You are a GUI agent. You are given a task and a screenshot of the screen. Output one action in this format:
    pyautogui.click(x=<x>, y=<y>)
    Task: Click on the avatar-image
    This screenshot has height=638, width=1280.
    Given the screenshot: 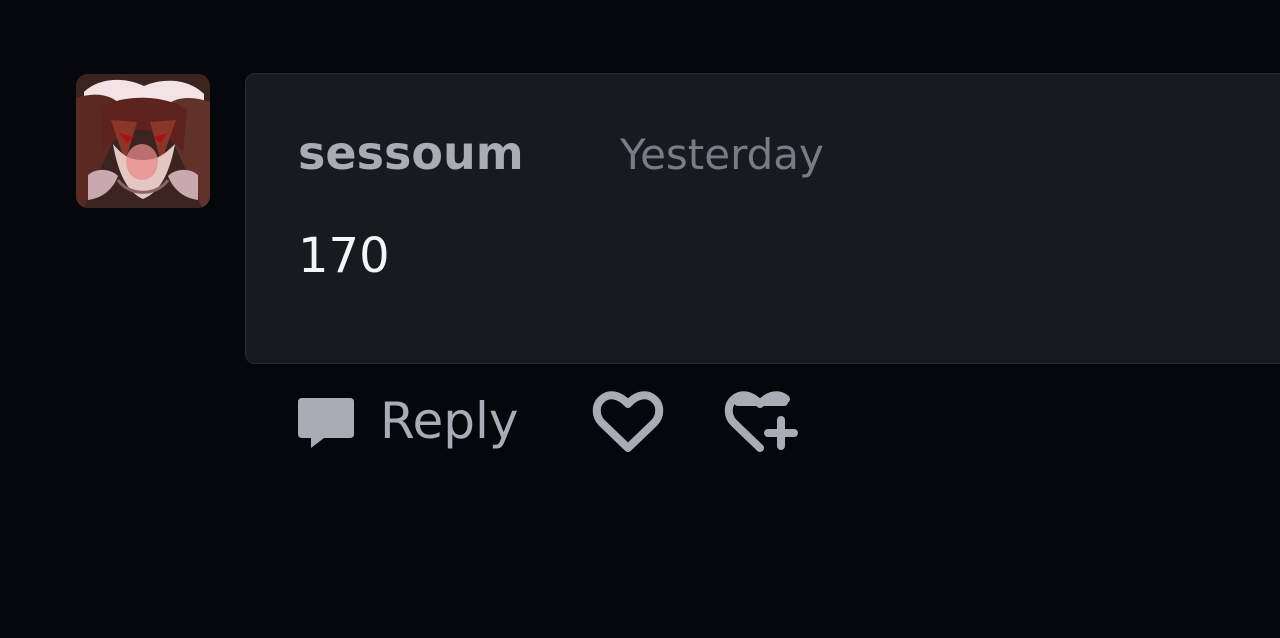 What is the action you would take?
    pyautogui.click(x=143, y=141)
    